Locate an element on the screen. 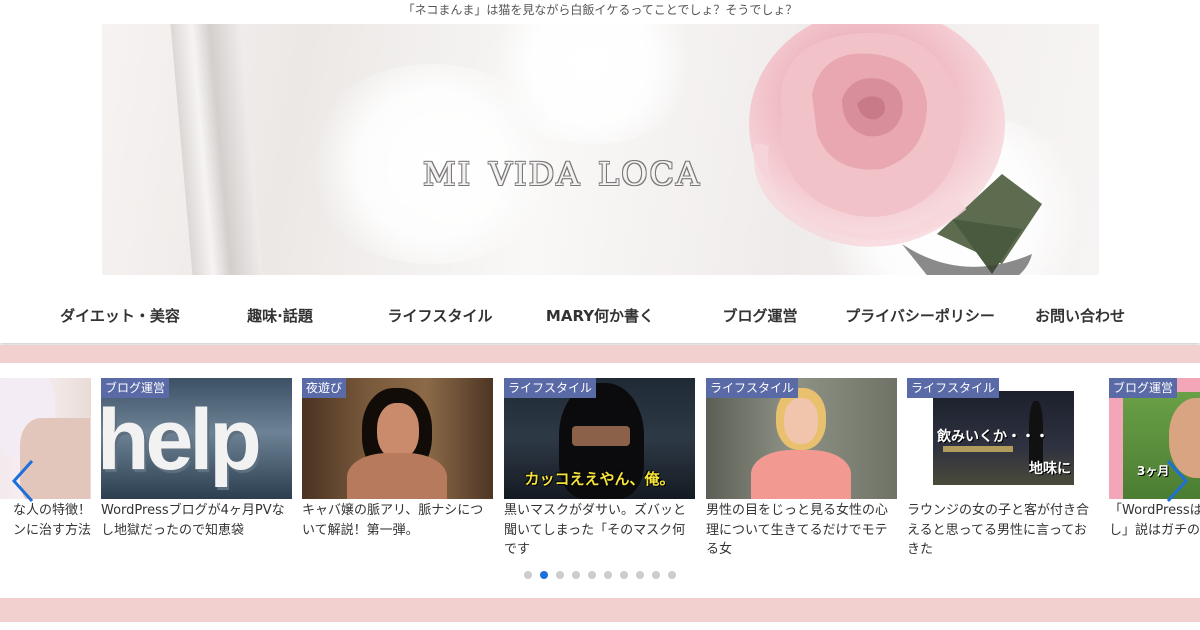  card-thumbnail: help ブログ運営 is located at coordinates (196, 438).